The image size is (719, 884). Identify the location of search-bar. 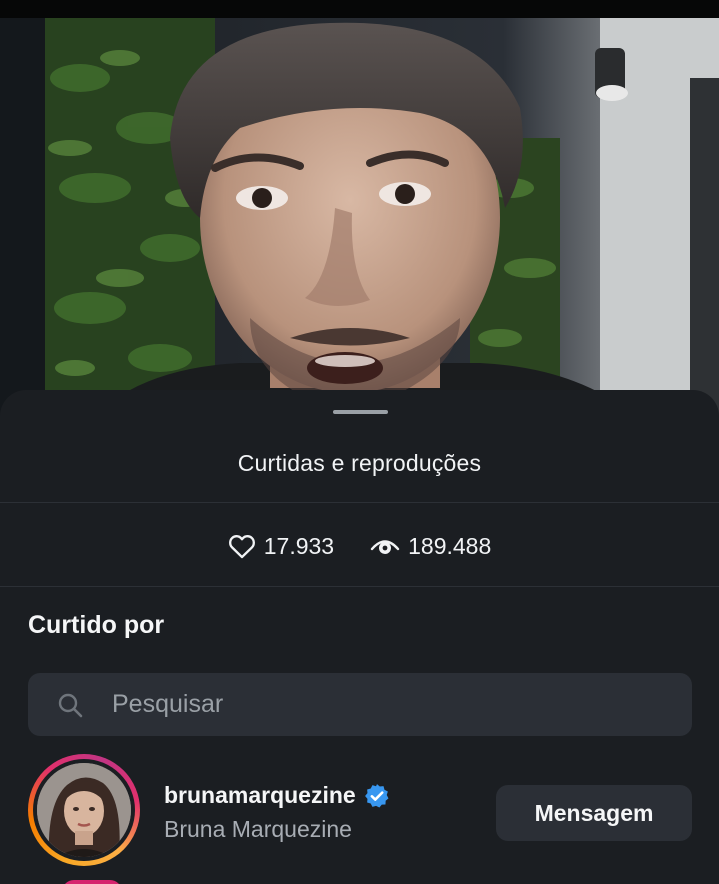
(360, 704).